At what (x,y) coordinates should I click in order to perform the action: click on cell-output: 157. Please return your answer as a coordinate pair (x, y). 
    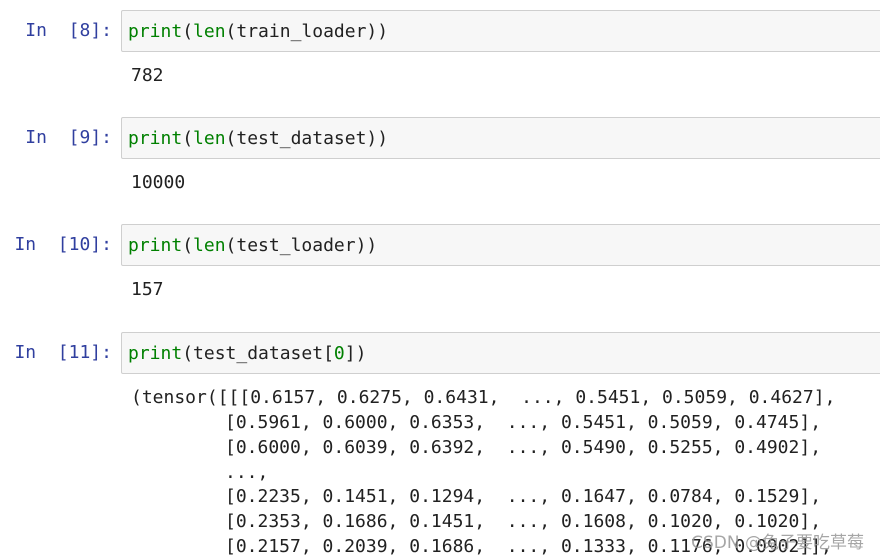
    Looking at the image, I should click on (147, 289).